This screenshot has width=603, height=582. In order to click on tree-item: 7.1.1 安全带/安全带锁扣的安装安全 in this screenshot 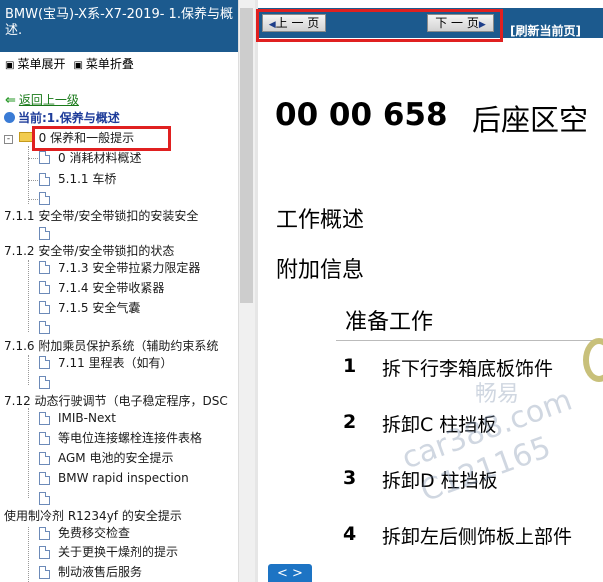, I will do `click(101, 216)`.